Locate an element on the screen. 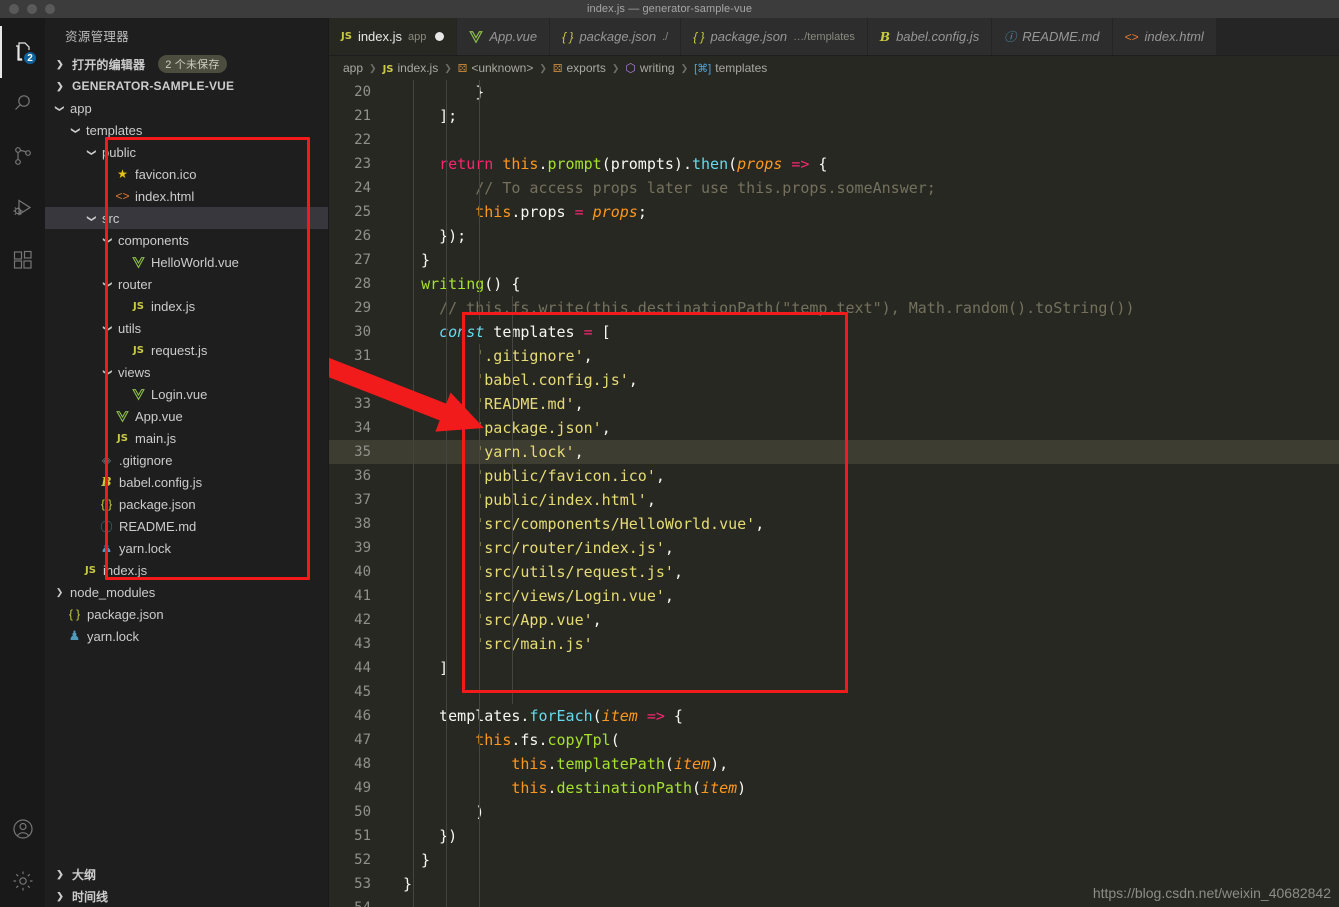 Image resolution: width=1339 pixels, height=907 pixels. tab-package-json: { } package.json ./ is located at coordinates (616, 36).